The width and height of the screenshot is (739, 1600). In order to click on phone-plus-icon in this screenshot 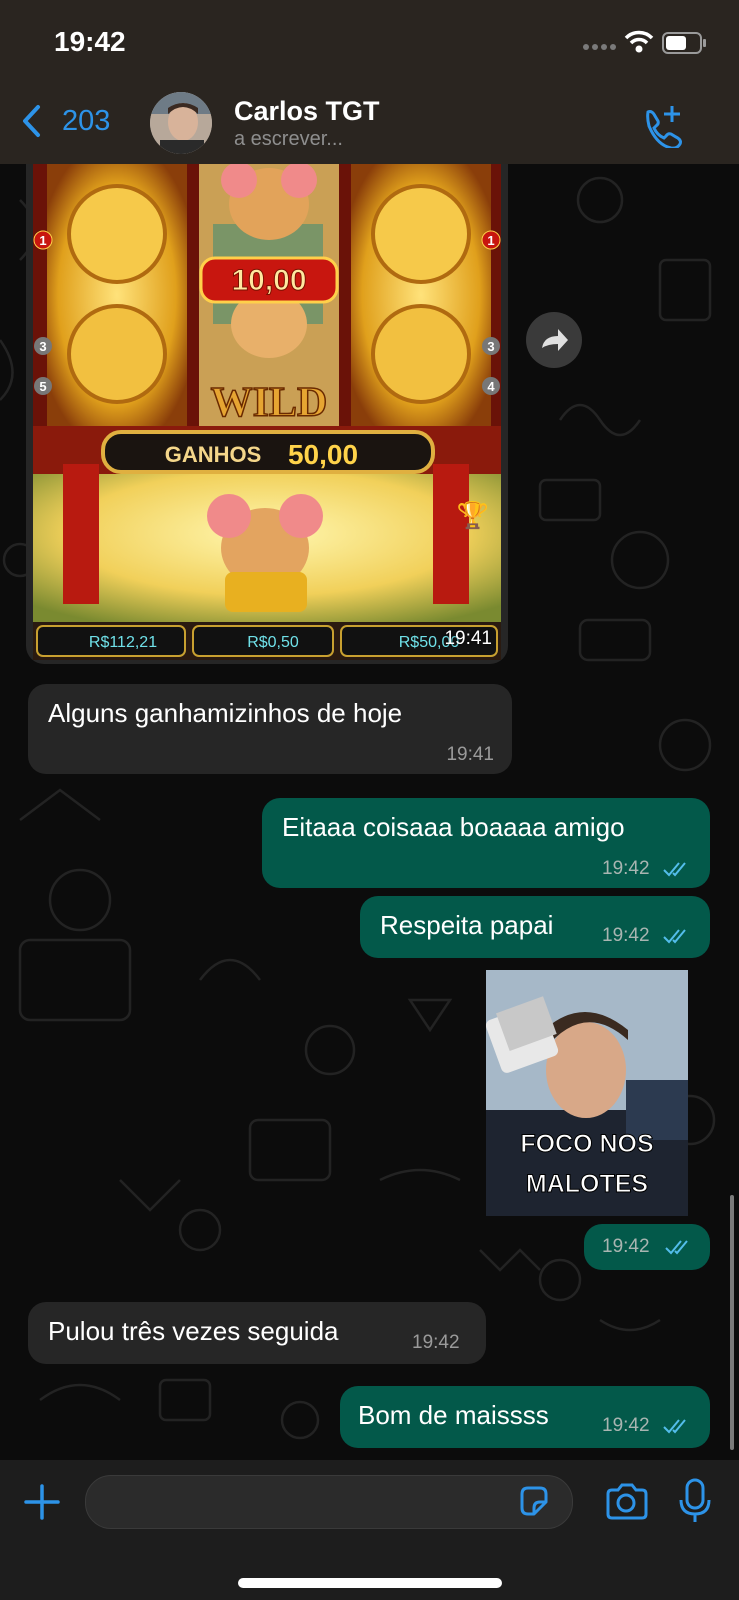, I will do `click(664, 128)`.